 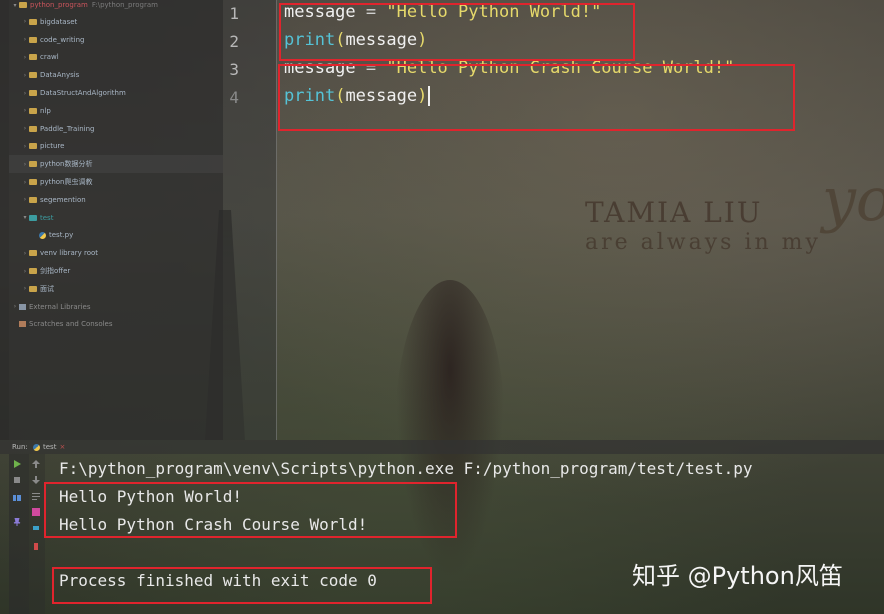 I want to click on scratch-icon, so click(x=22, y=324).